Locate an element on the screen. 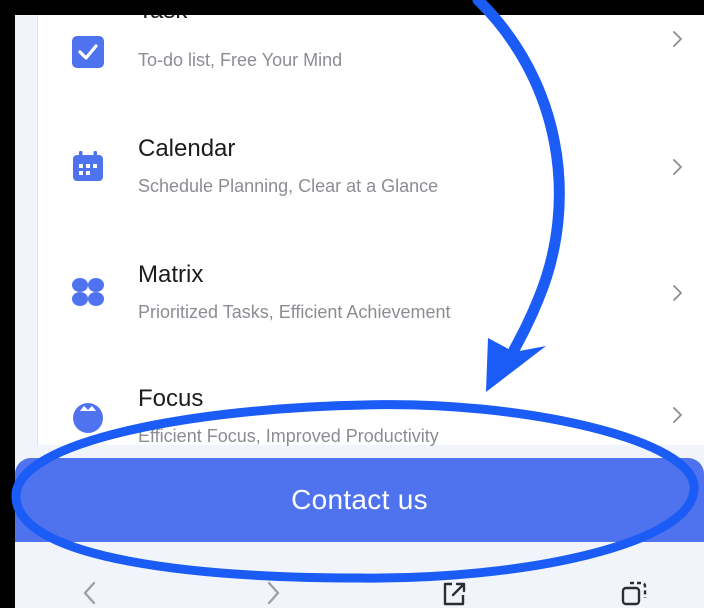 This screenshot has width=704, height=608. share-icon is located at coordinates (454, 593).